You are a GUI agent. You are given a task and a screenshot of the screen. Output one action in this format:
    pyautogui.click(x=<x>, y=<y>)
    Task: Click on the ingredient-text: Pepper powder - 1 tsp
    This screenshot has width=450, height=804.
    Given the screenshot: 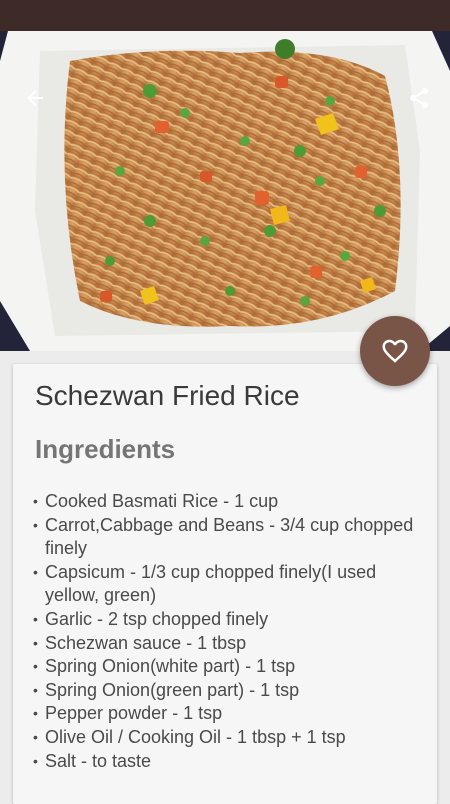 What is the action you would take?
    pyautogui.click(x=134, y=713)
    